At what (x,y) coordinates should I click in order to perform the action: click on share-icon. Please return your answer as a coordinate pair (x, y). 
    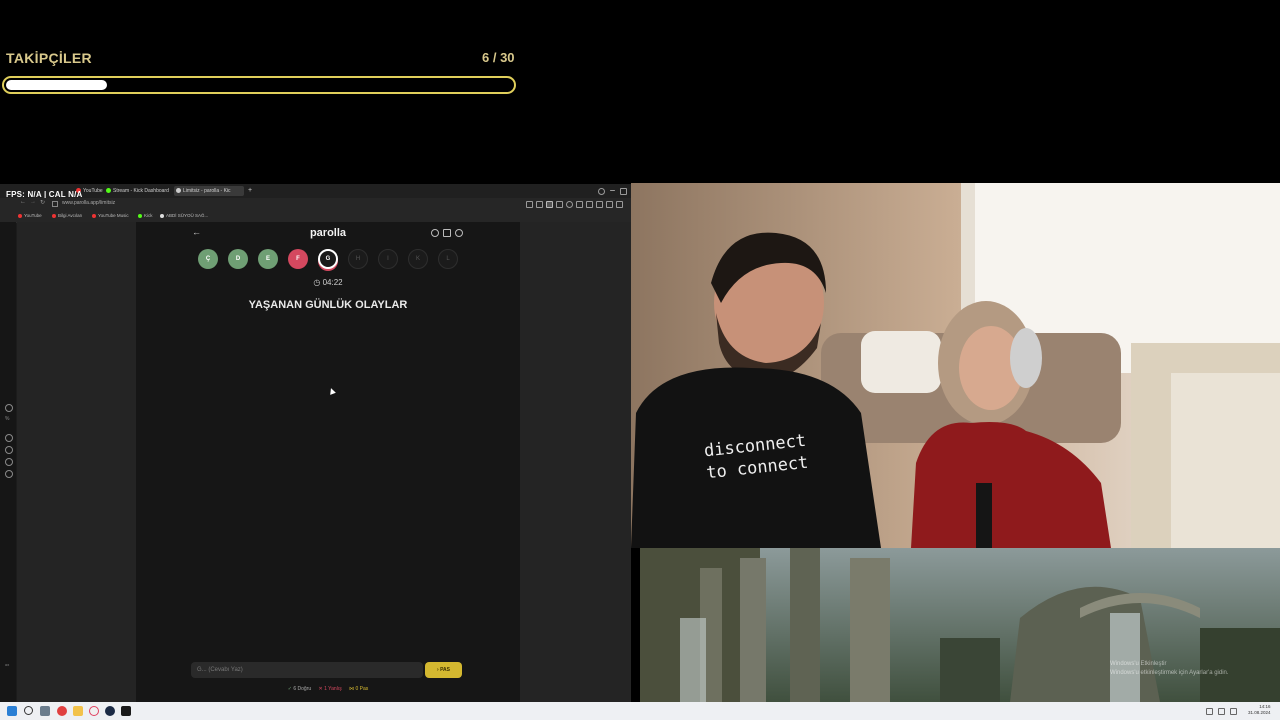
    Looking at the image, I should click on (599, 204).